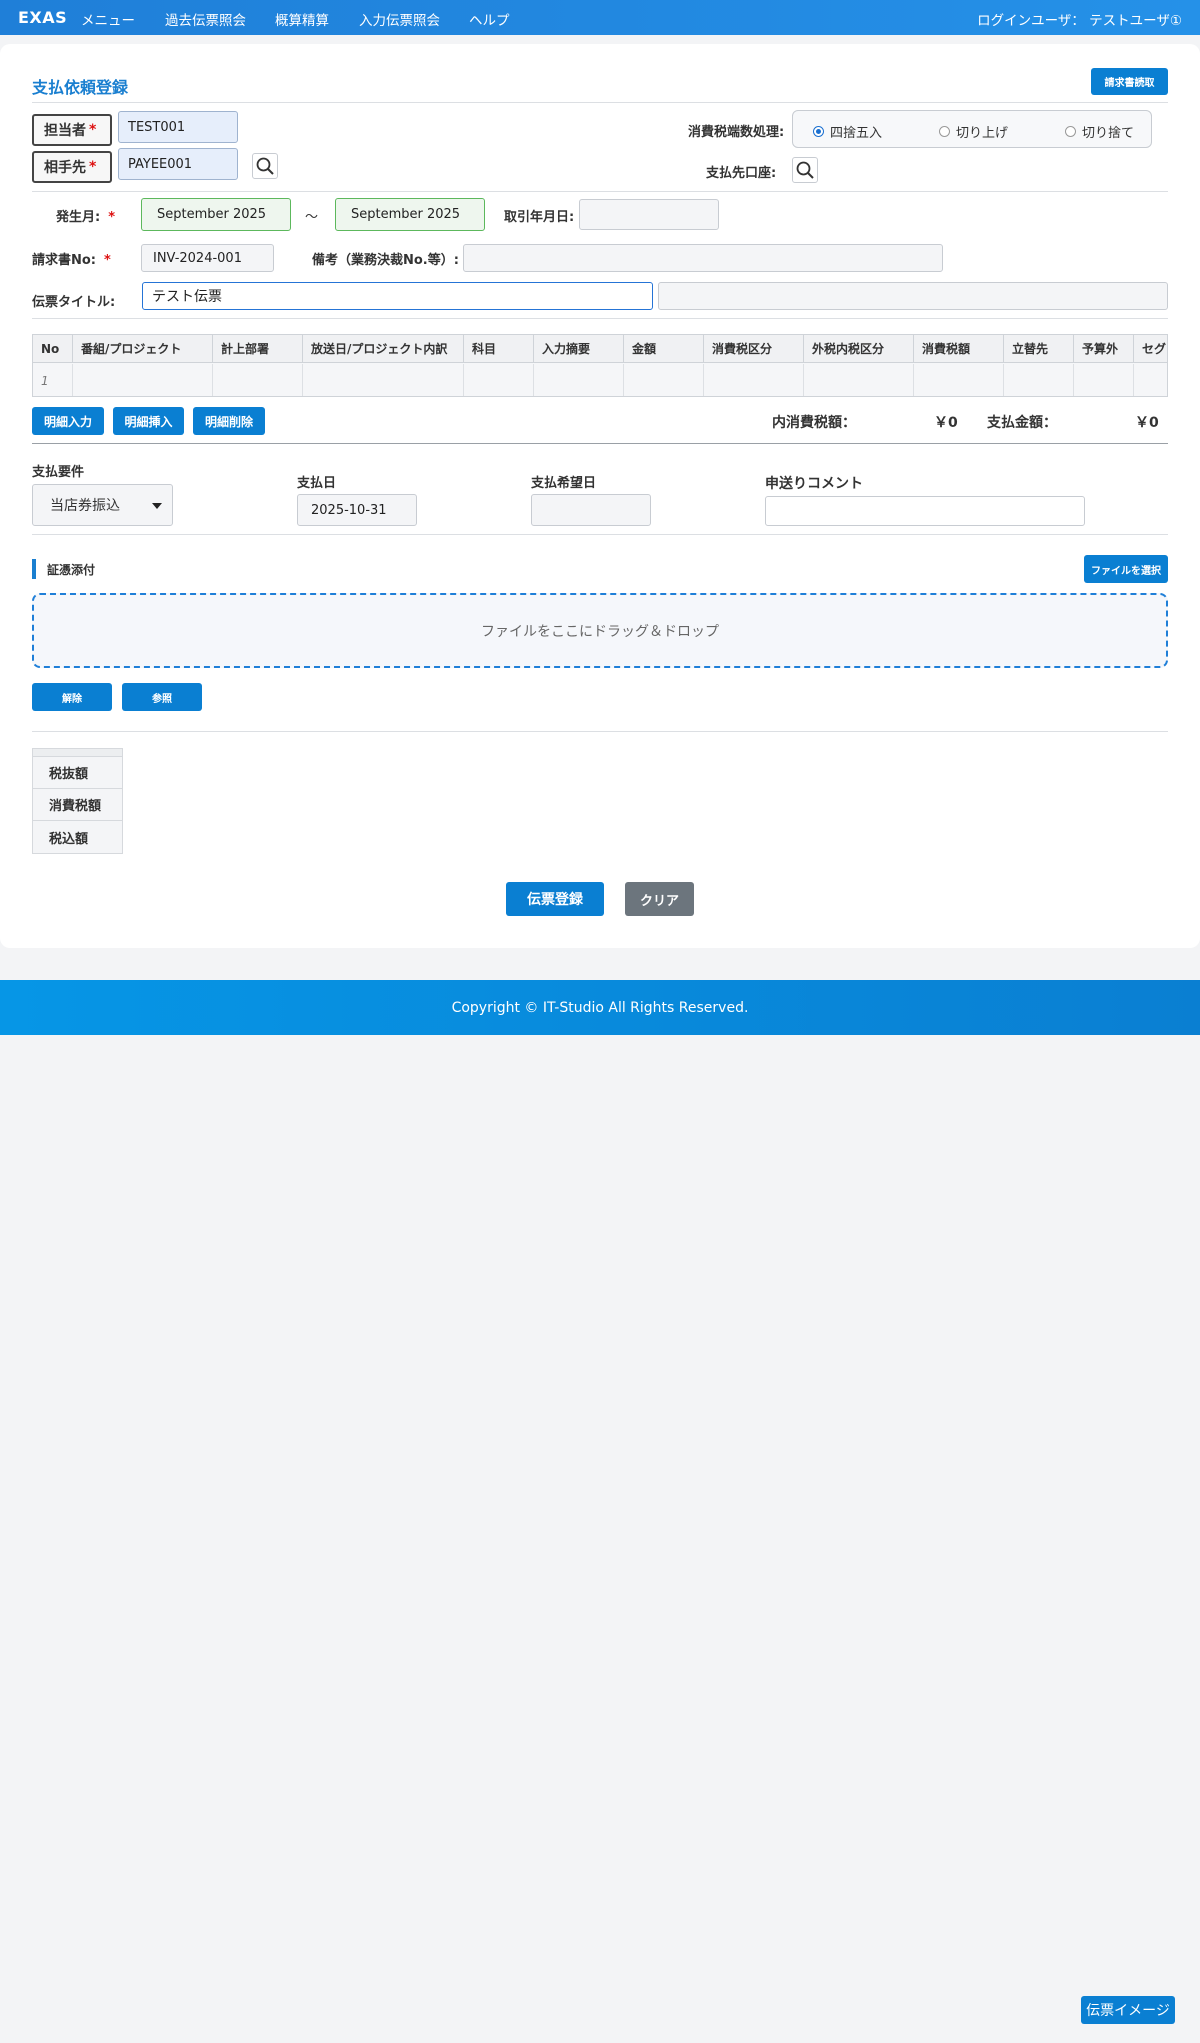  What do you see at coordinates (58, 472) in the screenshot?
I see `payment-condition-label: 支払要件` at bounding box center [58, 472].